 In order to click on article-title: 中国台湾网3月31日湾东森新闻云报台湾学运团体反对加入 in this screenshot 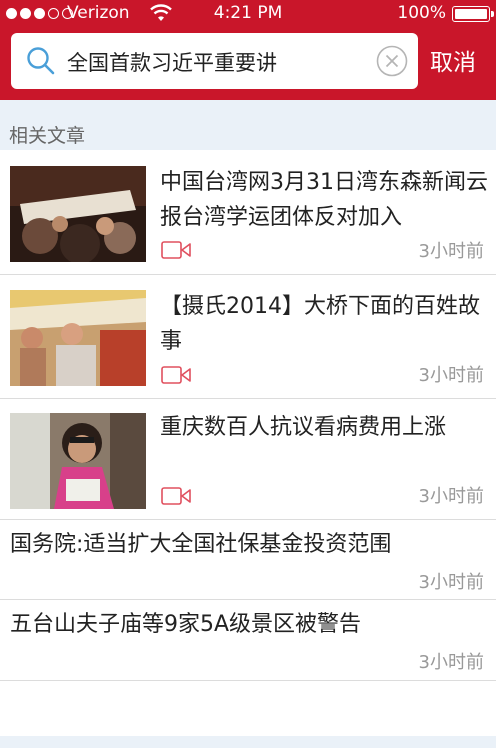, I will do `click(326, 200)`.